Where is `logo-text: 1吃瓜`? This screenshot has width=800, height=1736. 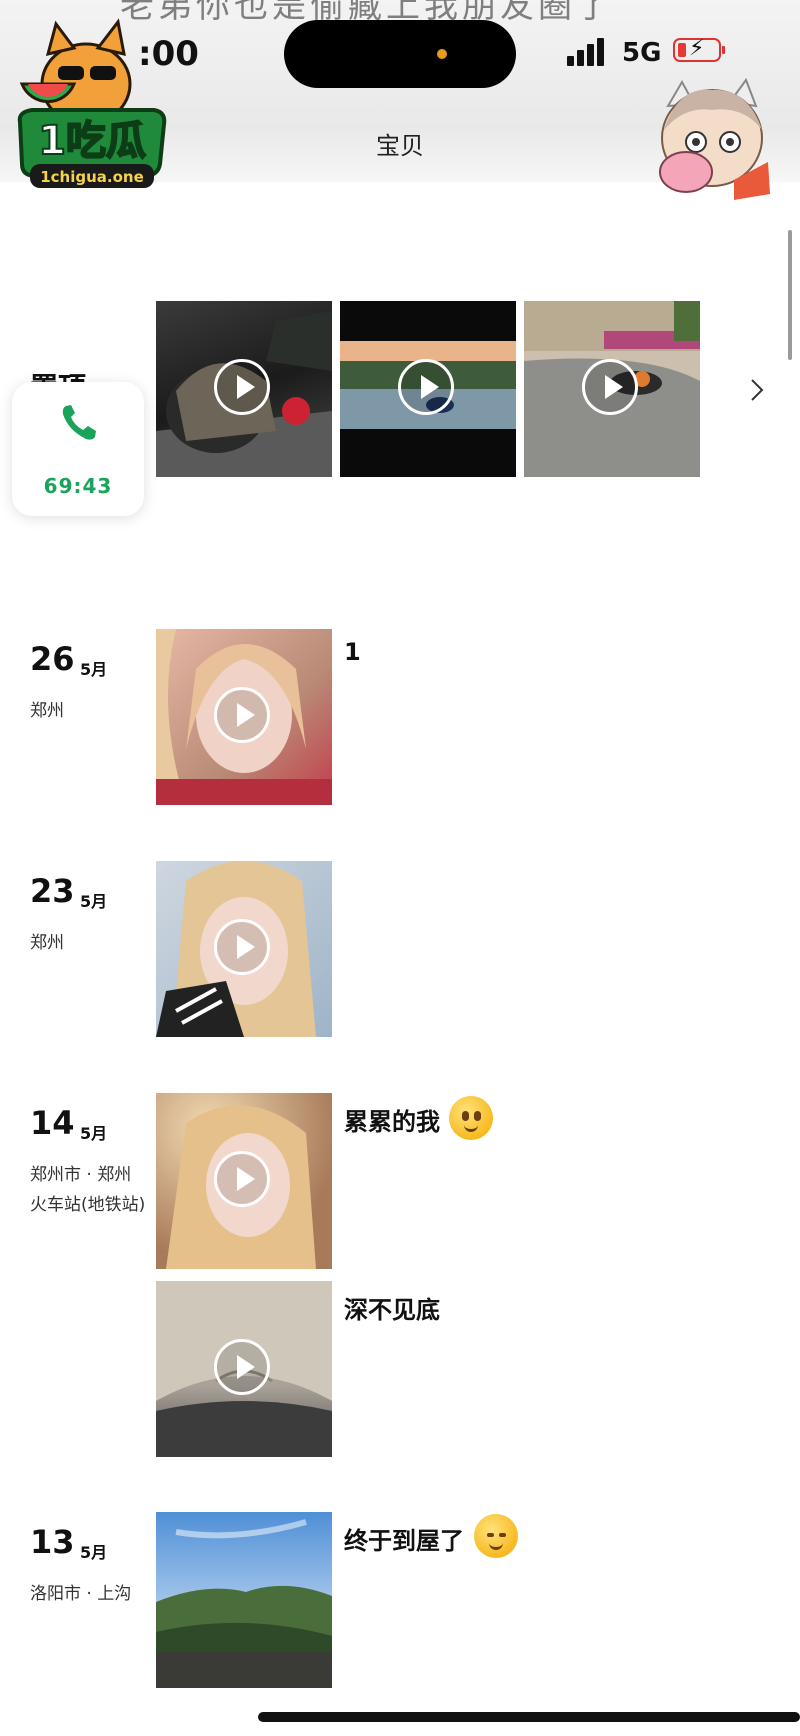 logo-text: 1吃瓜 is located at coordinates (92, 141).